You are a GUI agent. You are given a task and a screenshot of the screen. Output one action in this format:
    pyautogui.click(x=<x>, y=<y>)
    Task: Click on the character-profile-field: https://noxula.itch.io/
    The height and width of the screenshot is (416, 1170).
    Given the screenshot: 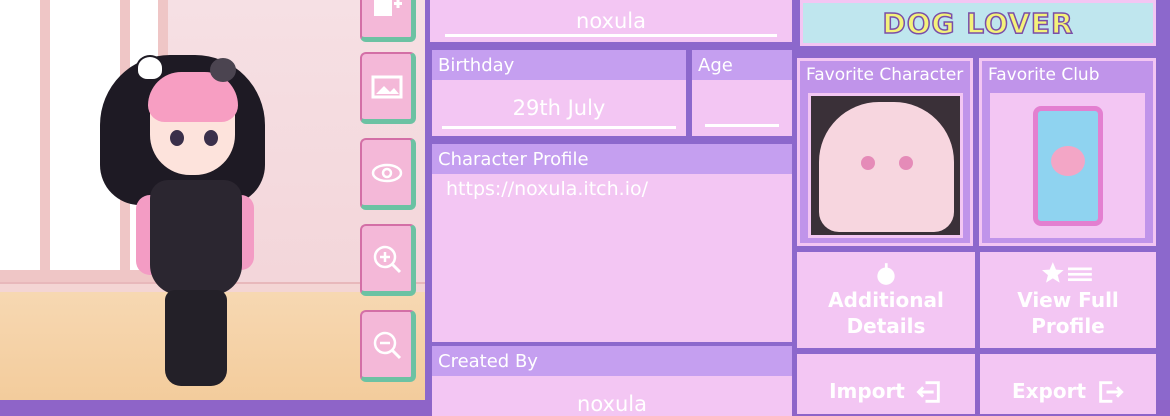 What is the action you would take?
    pyautogui.click(x=612, y=258)
    